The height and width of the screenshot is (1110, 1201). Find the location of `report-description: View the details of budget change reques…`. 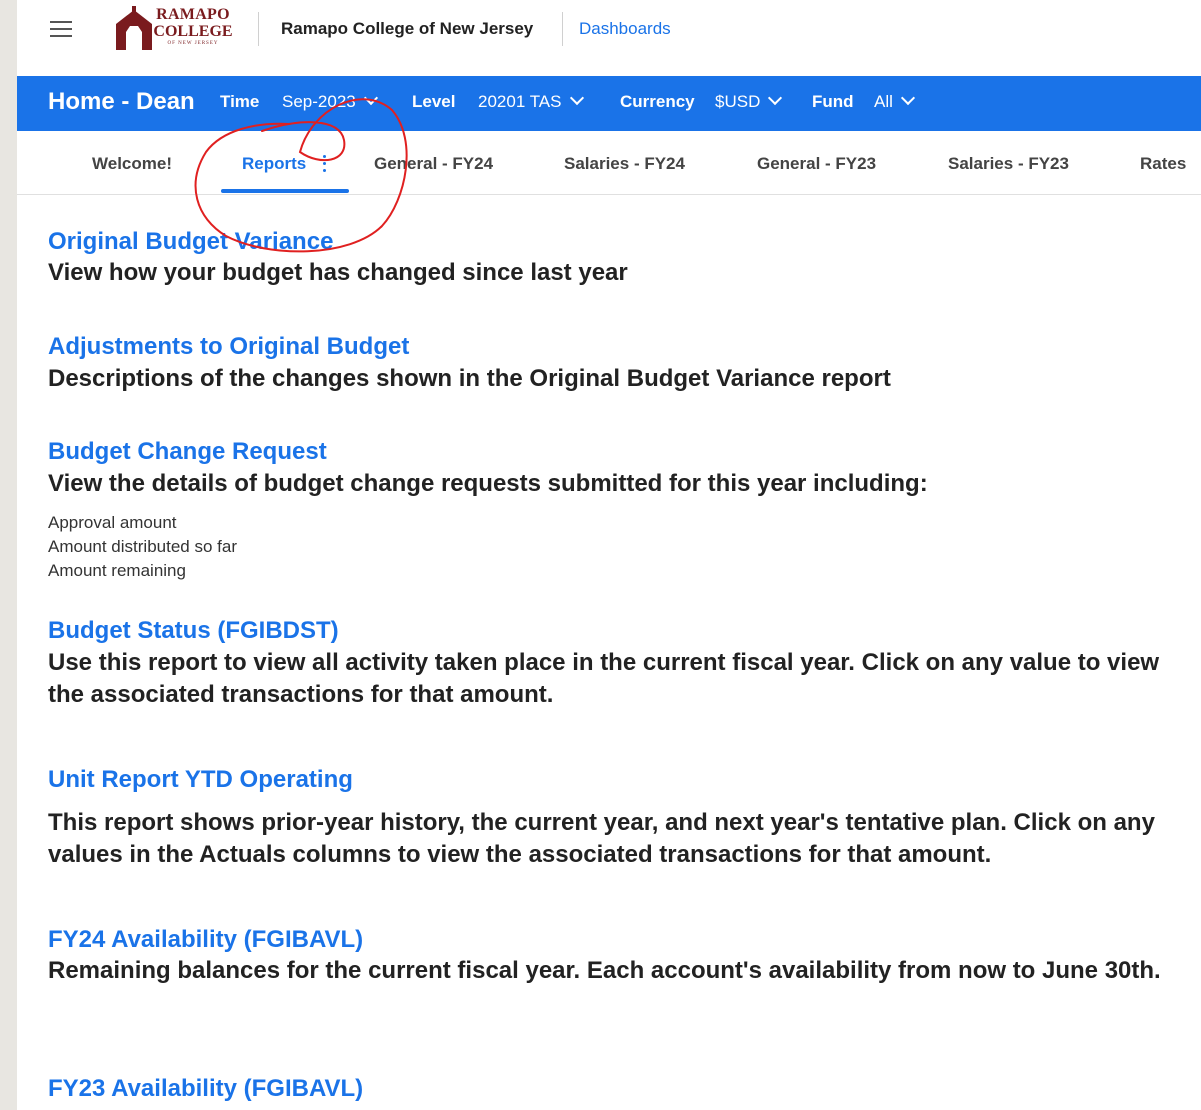

report-description: View the details of budget change reques… is located at coordinates (488, 483).